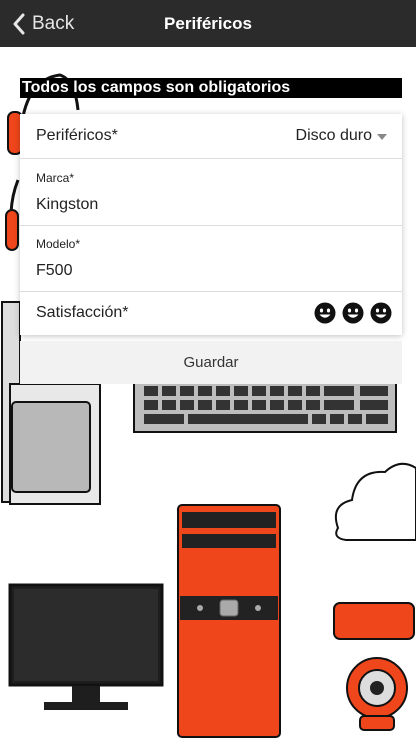 The image size is (416, 741). Describe the element at coordinates (206, 205) in the screenshot. I see `marca-input` at that location.